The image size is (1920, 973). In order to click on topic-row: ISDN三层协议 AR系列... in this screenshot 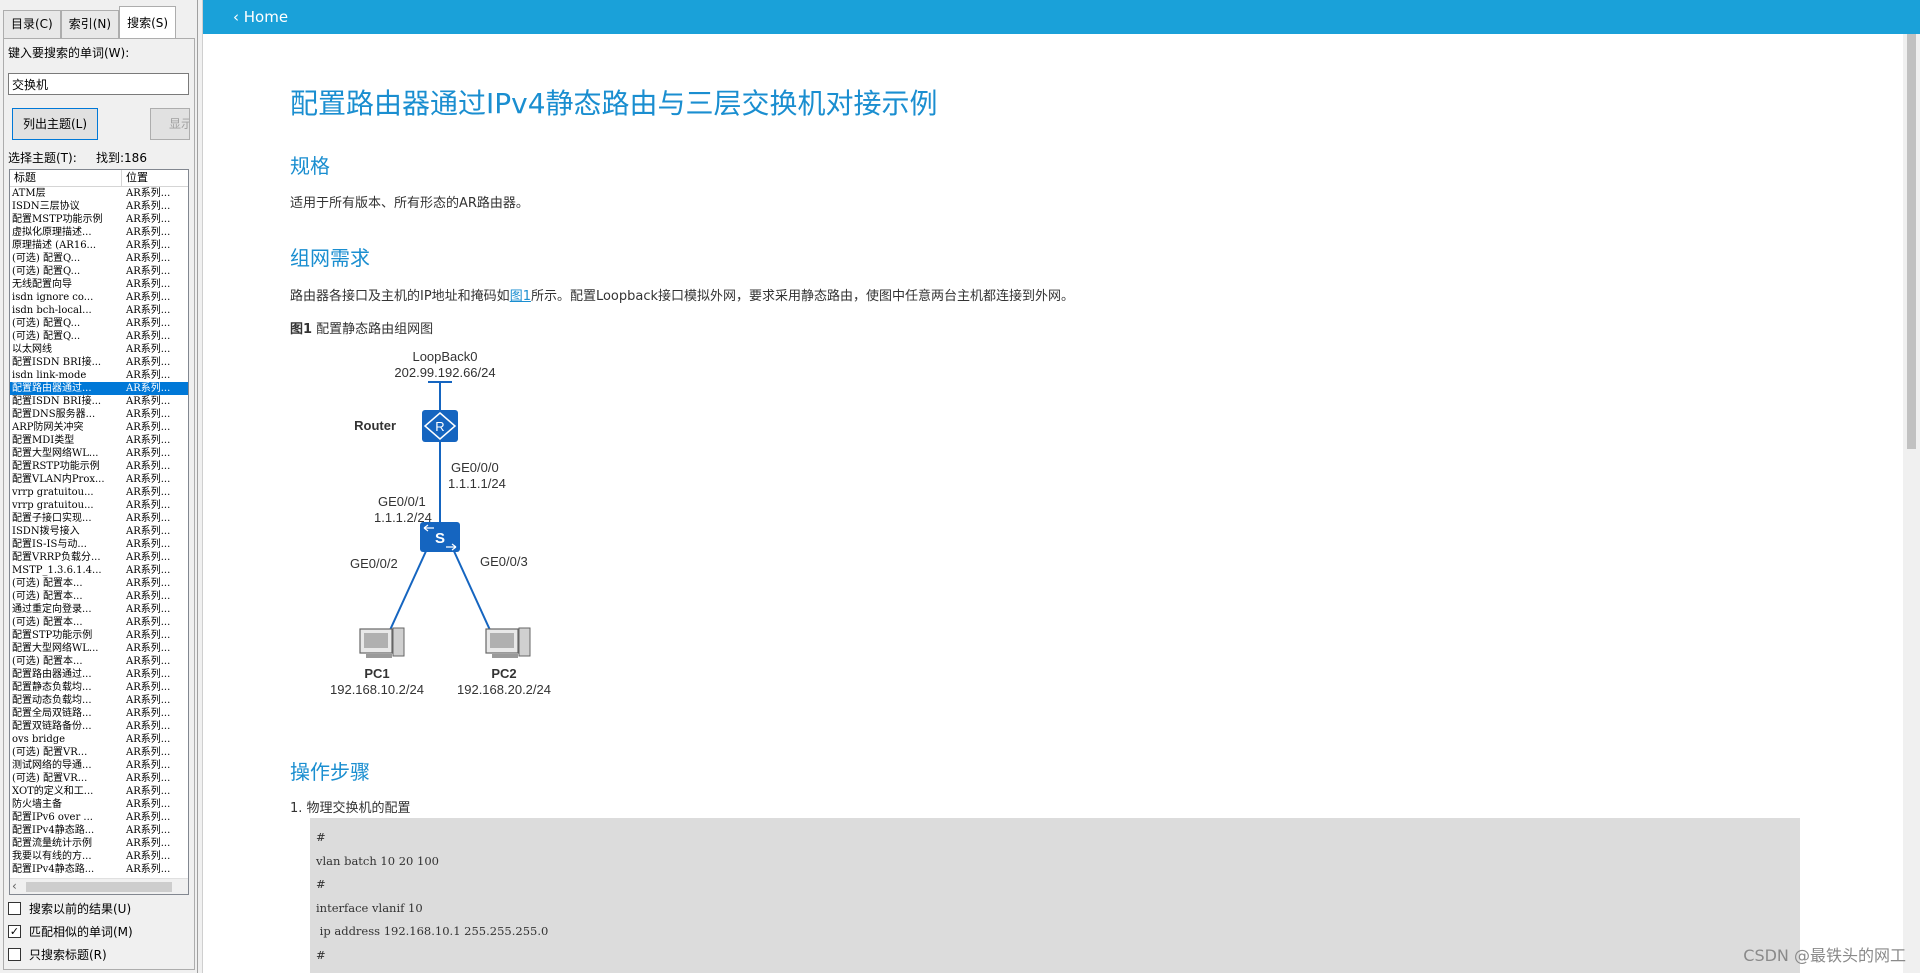, I will do `click(99, 206)`.